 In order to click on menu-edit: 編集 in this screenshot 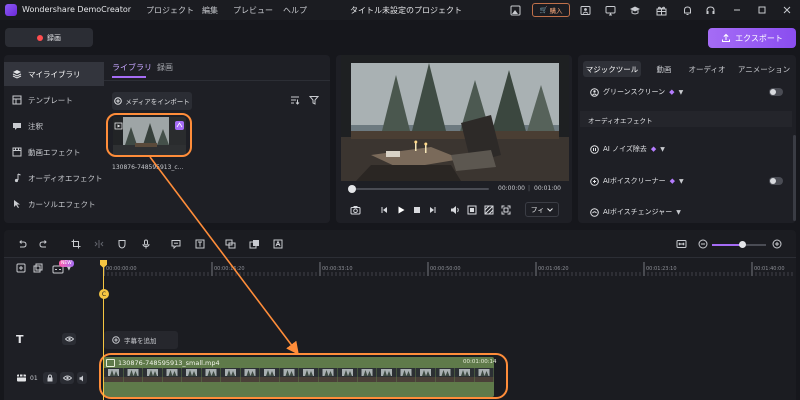, I will do `click(210, 10)`.